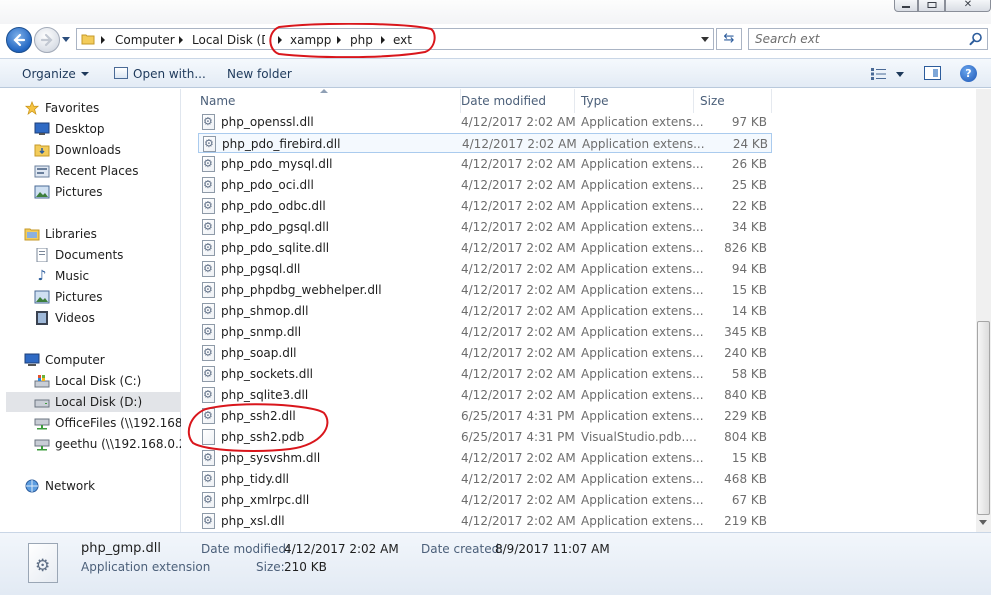  I want to click on column-header-date-modified: Date modified, so click(515, 101).